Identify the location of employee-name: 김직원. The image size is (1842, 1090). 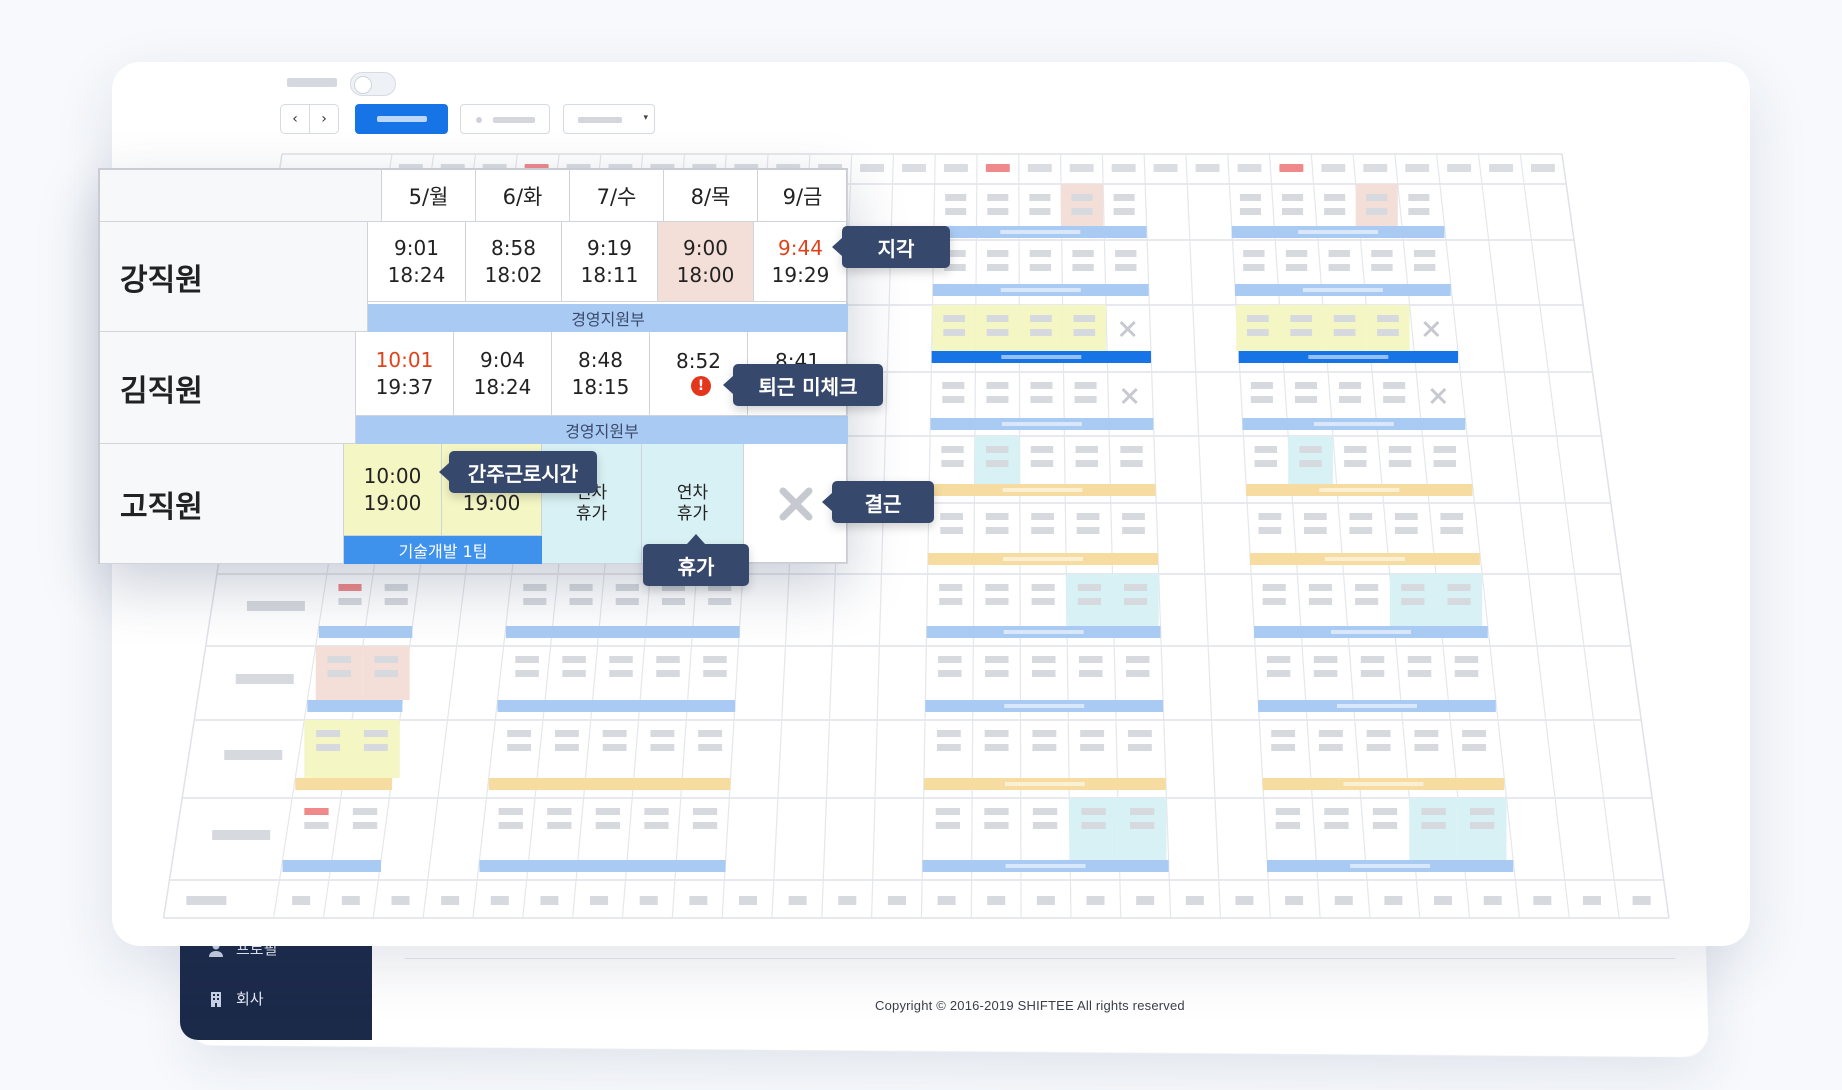
(228, 388).